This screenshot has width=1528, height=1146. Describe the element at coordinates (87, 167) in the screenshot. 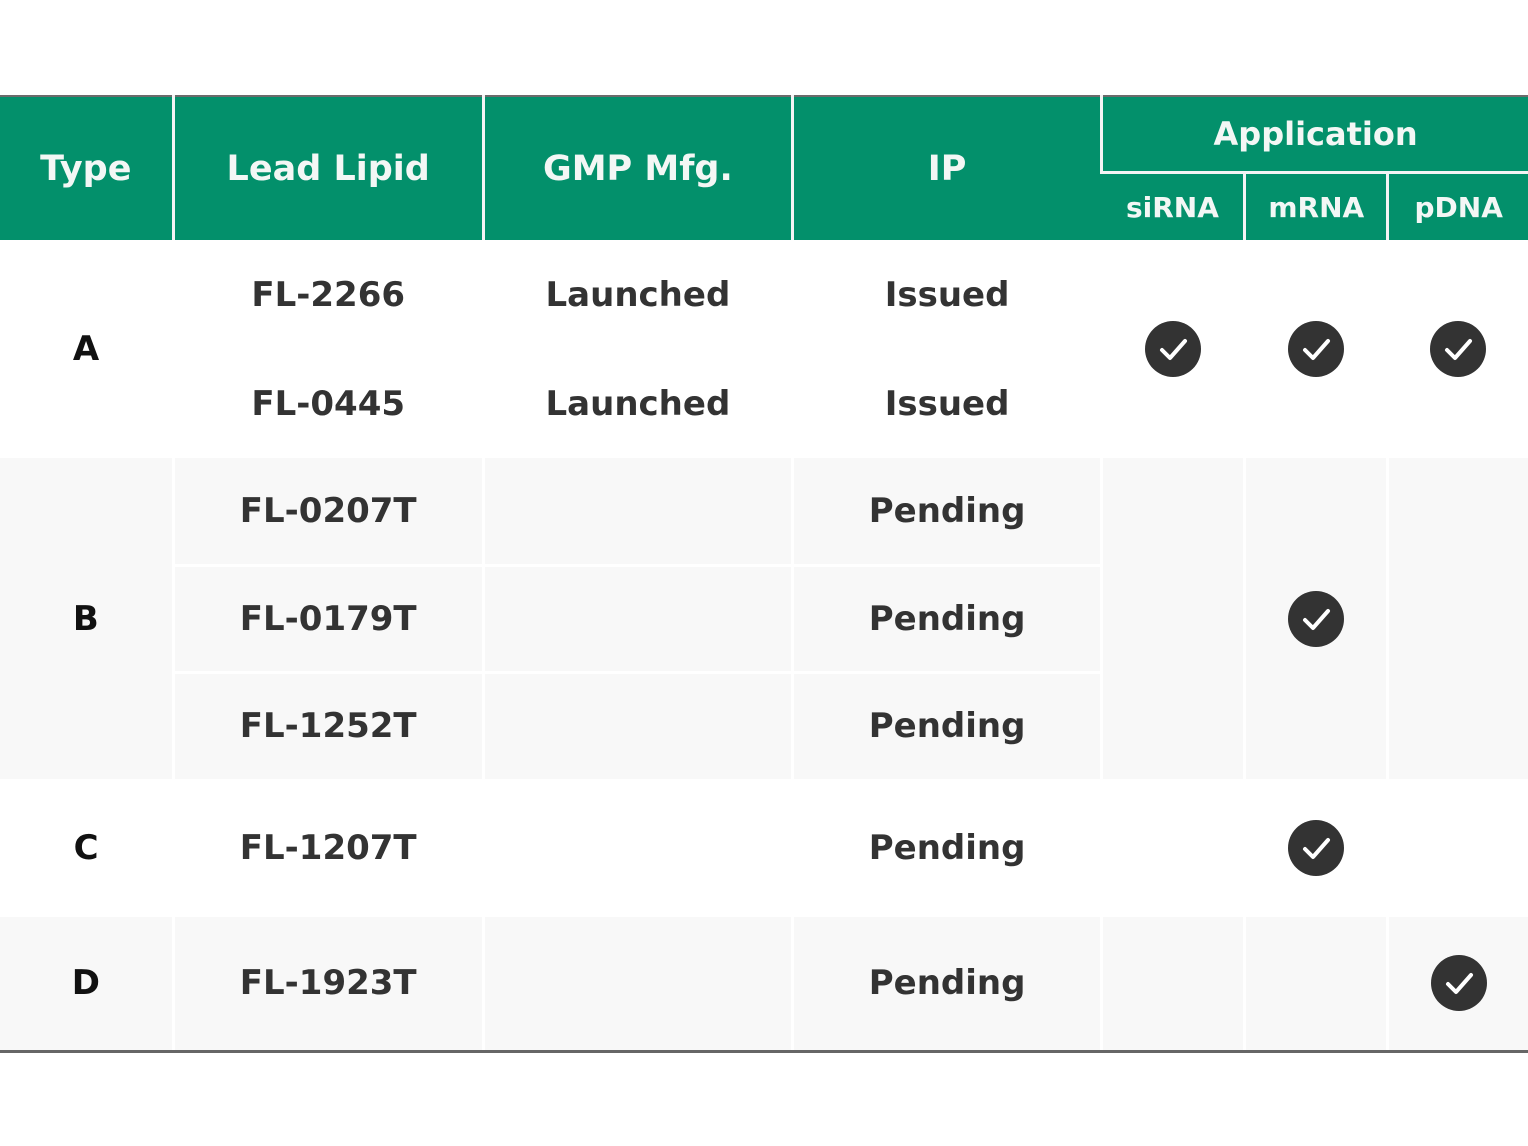

I see `header-type: Type` at that location.